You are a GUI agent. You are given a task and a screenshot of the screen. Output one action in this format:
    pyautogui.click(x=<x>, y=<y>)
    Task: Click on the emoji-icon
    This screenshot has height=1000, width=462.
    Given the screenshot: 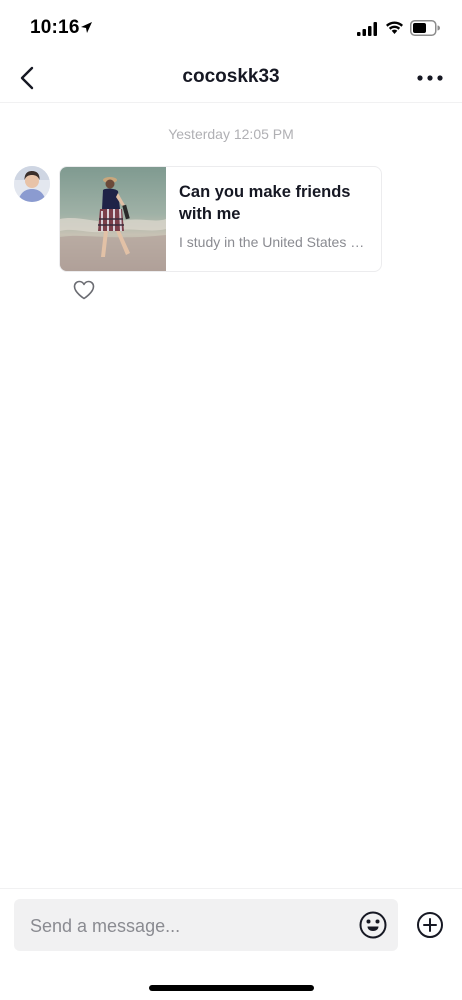 What is the action you would take?
    pyautogui.click(x=373, y=925)
    